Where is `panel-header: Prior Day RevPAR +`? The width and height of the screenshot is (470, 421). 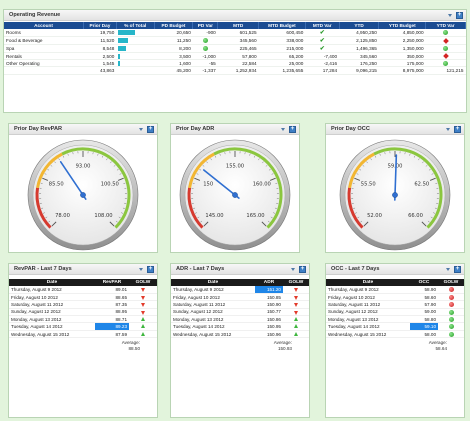 panel-header: Prior Day RevPAR + is located at coordinates (83, 129).